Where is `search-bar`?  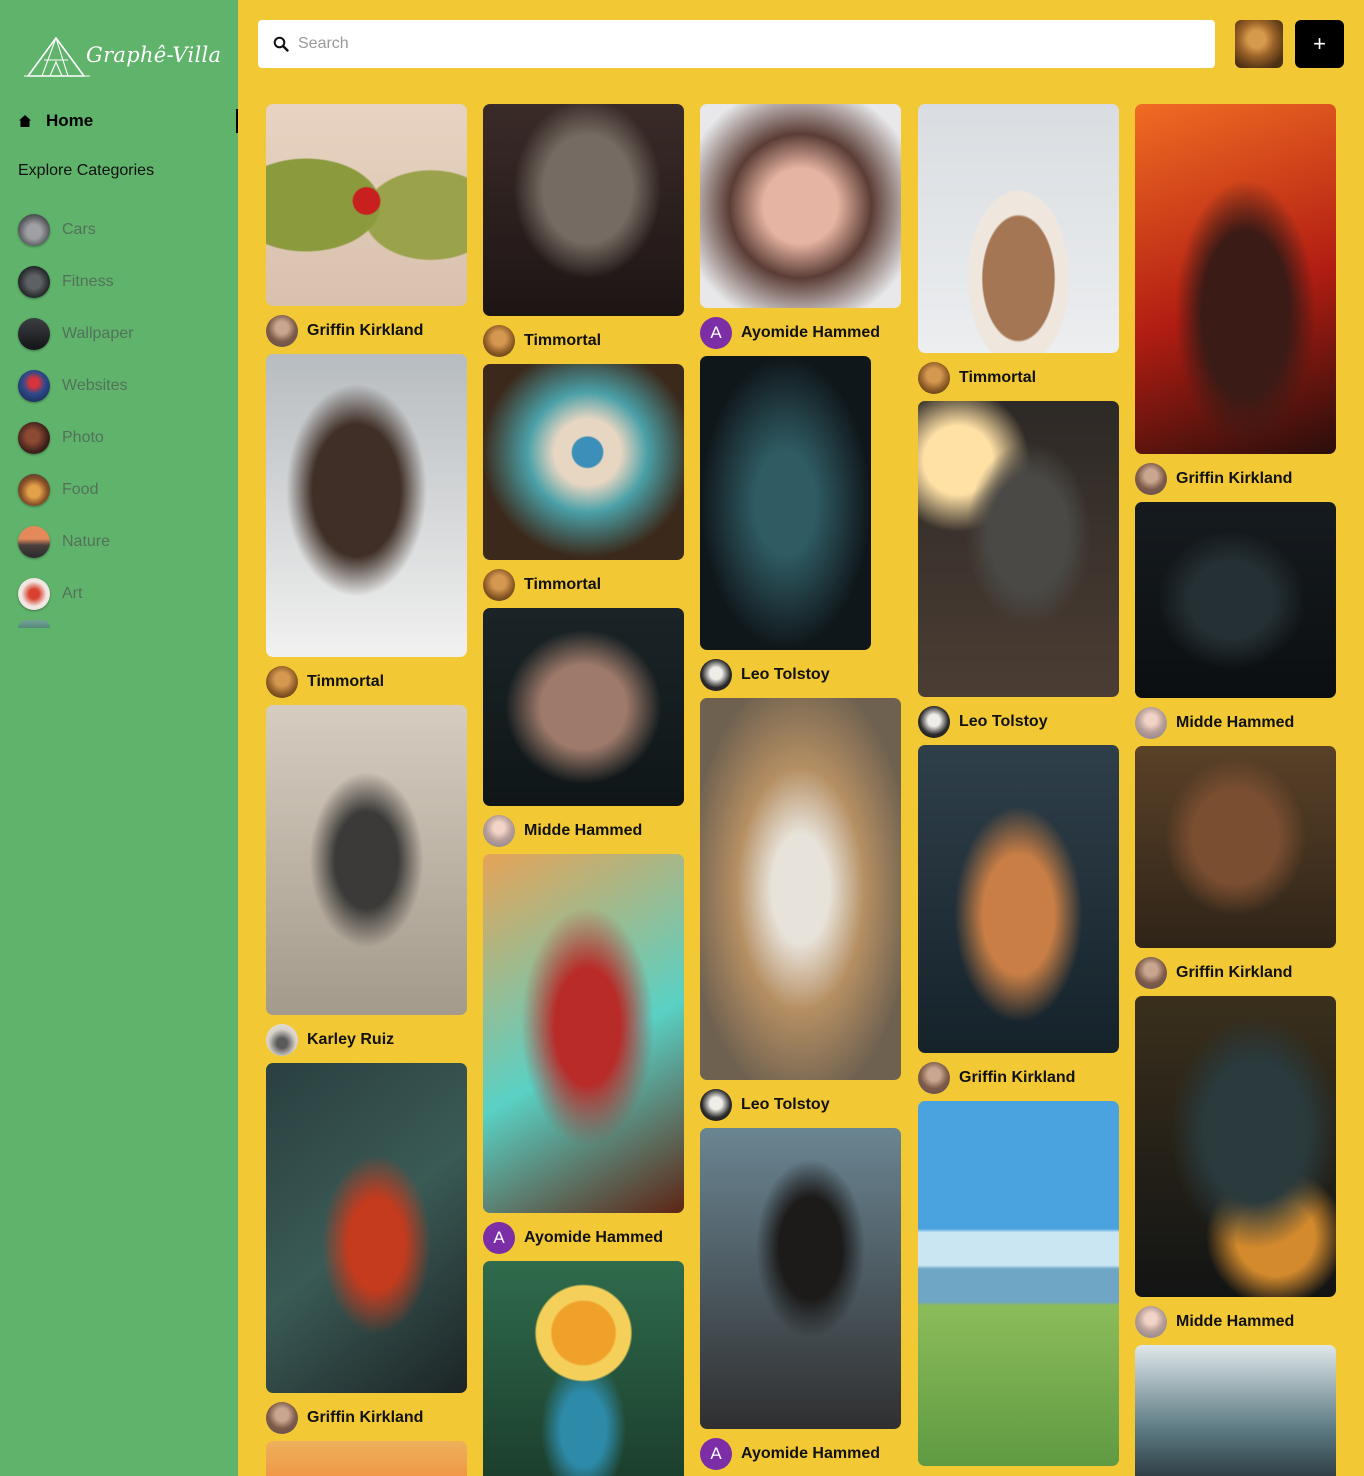
search-bar is located at coordinates (736, 44).